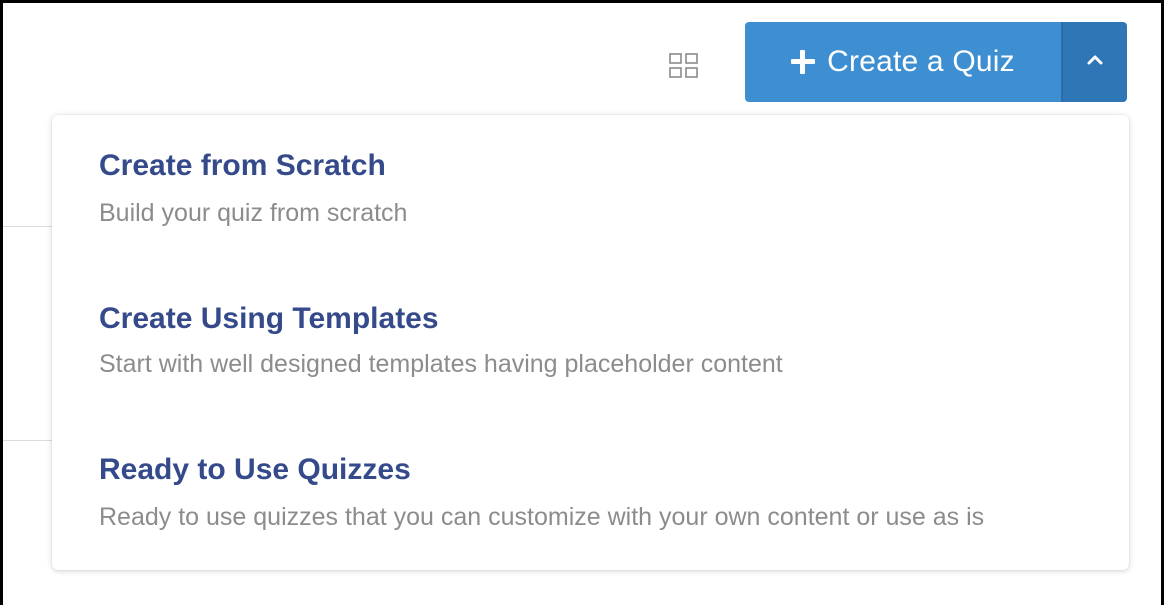 Image resolution: width=1164 pixels, height=605 pixels. I want to click on create-quiz-button: Create a Quiz, so click(903, 62).